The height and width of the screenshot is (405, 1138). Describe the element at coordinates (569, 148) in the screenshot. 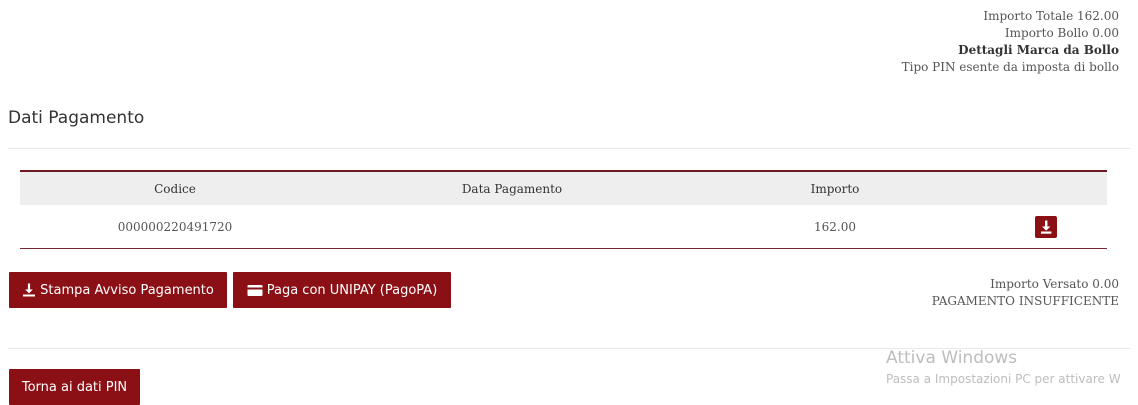

I see `divider` at that location.